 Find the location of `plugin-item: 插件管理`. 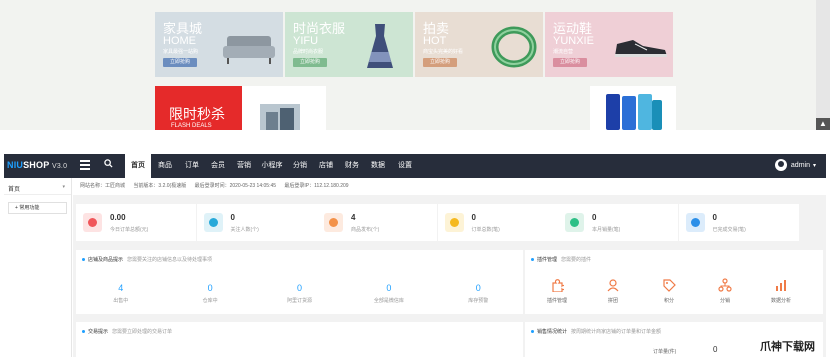

plugin-item: 插件管理 is located at coordinates (557, 291).